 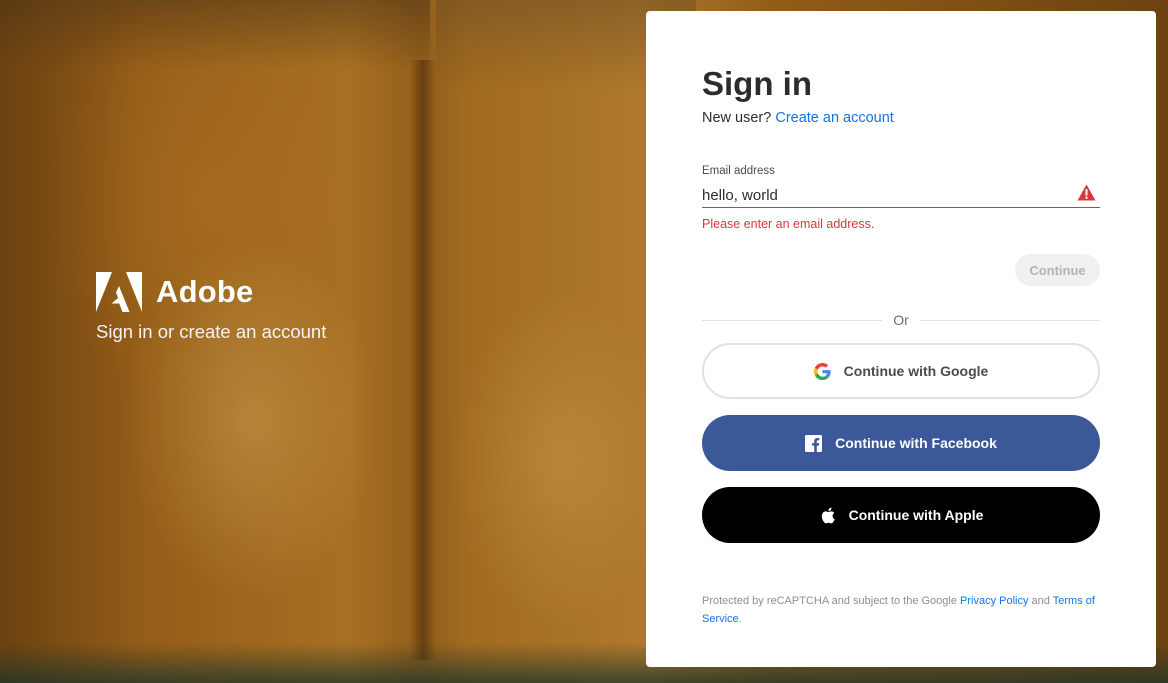 What do you see at coordinates (740, 619) in the screenshot?
I see `legal-text-end: .` at bounding box center [740, 619].